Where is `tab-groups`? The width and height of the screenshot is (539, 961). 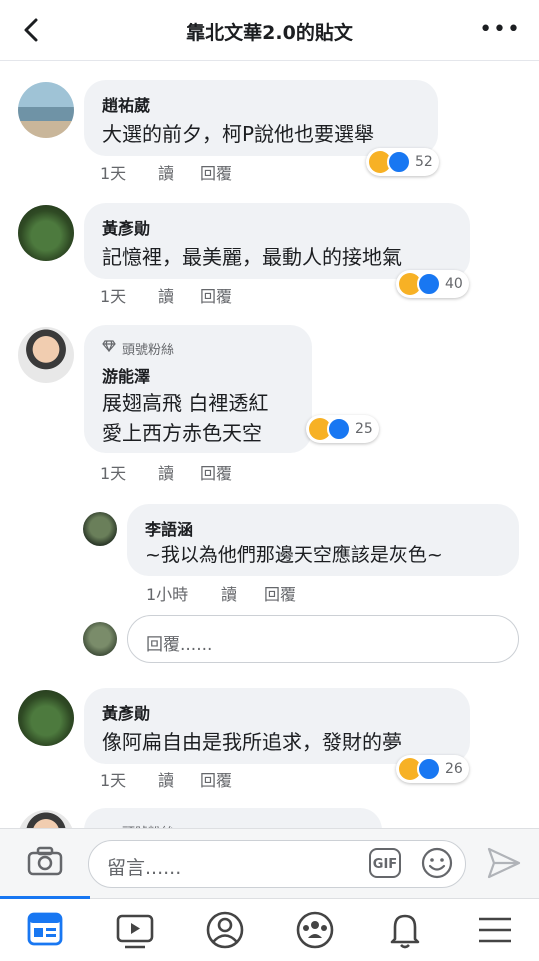 tab-groups is located at coordinates (315, 930).